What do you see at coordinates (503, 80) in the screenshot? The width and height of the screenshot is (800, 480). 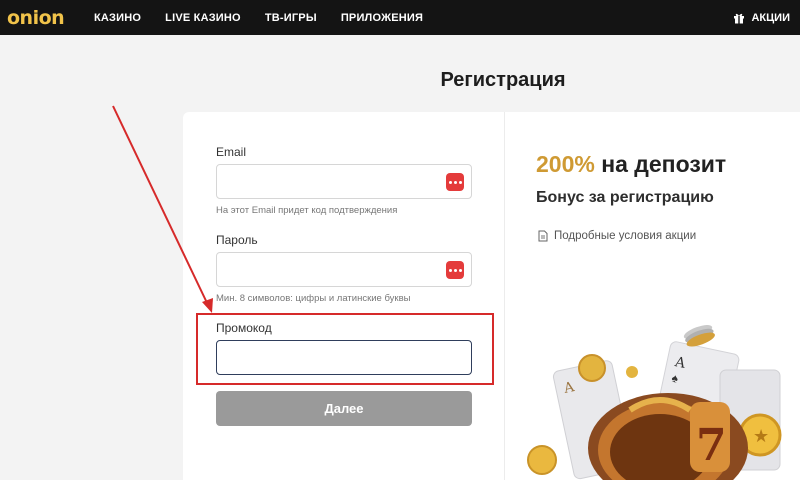 I see `page-title: Регистрация` at bounding box center [503, 80].